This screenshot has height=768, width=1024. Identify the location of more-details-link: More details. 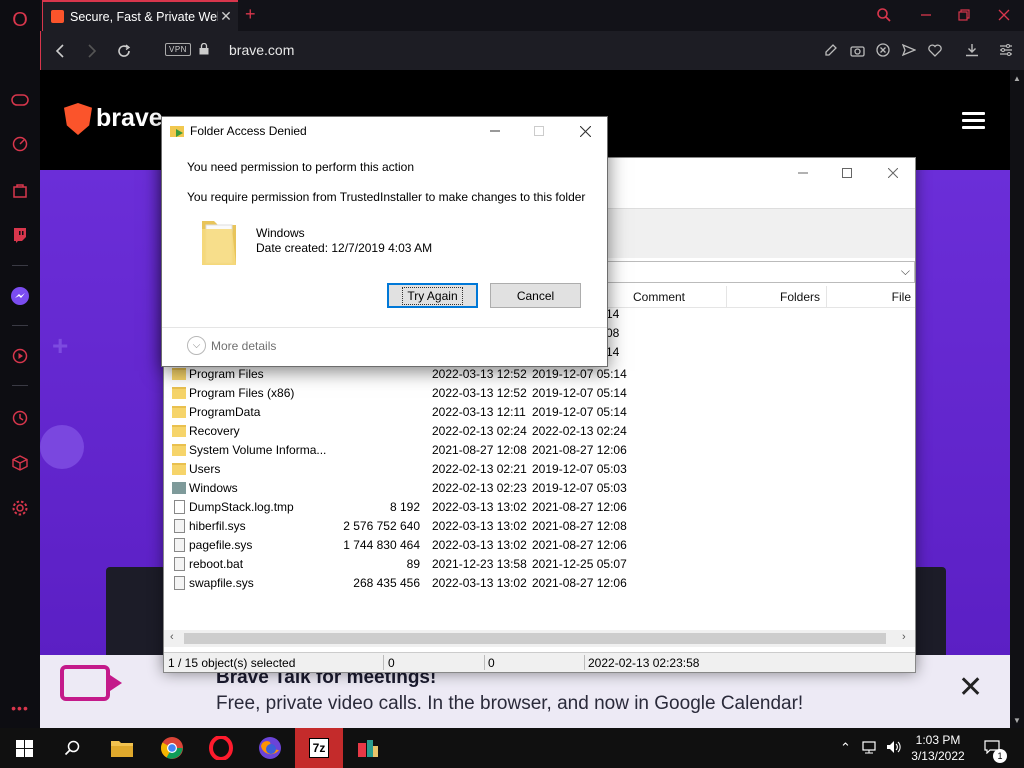
(243, 346).